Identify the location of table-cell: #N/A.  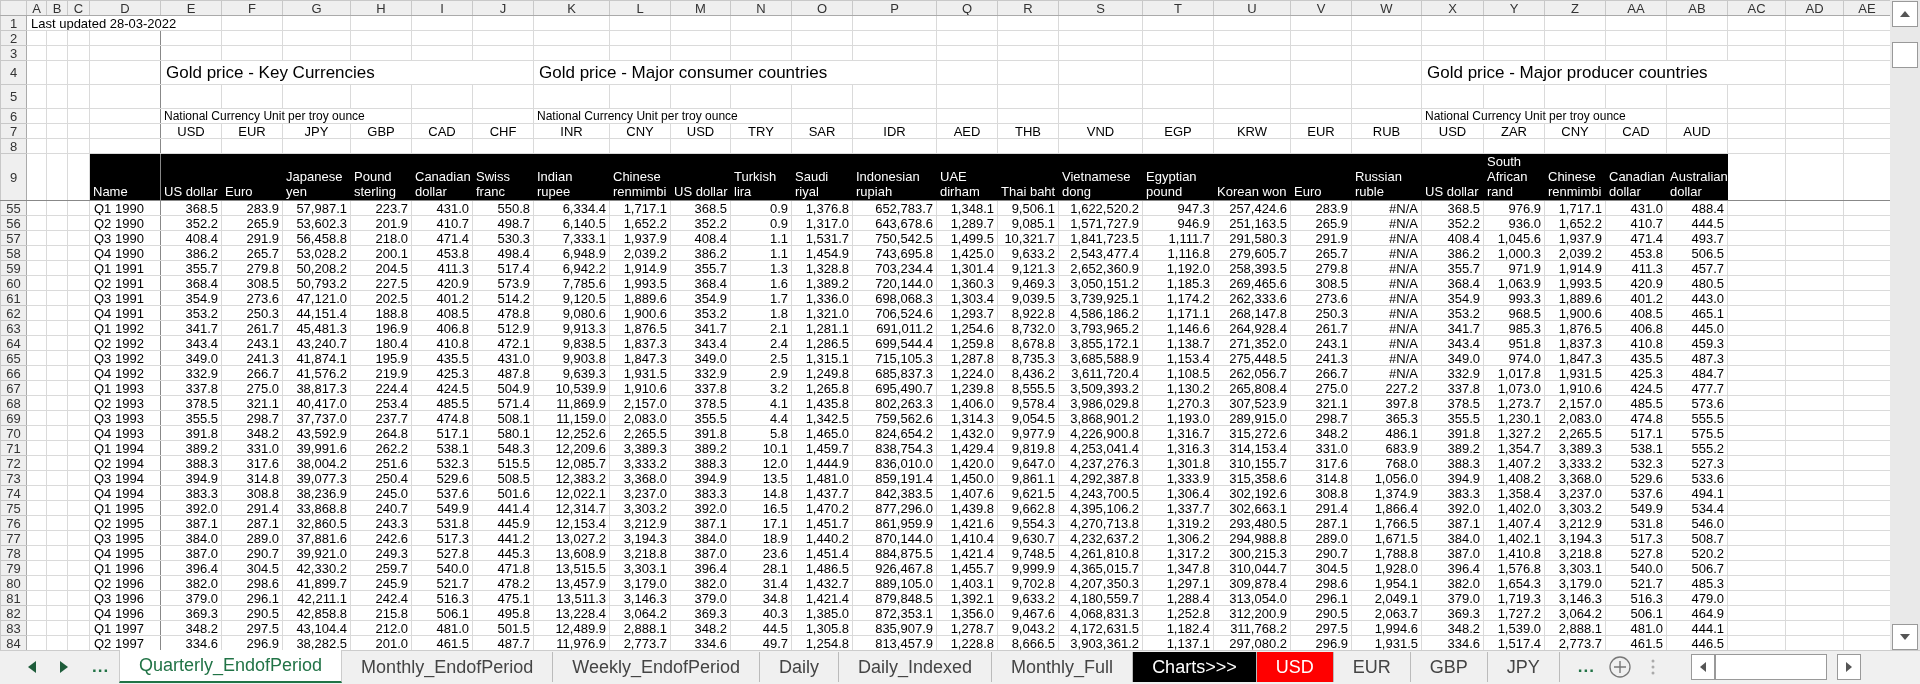
(1386, 223).